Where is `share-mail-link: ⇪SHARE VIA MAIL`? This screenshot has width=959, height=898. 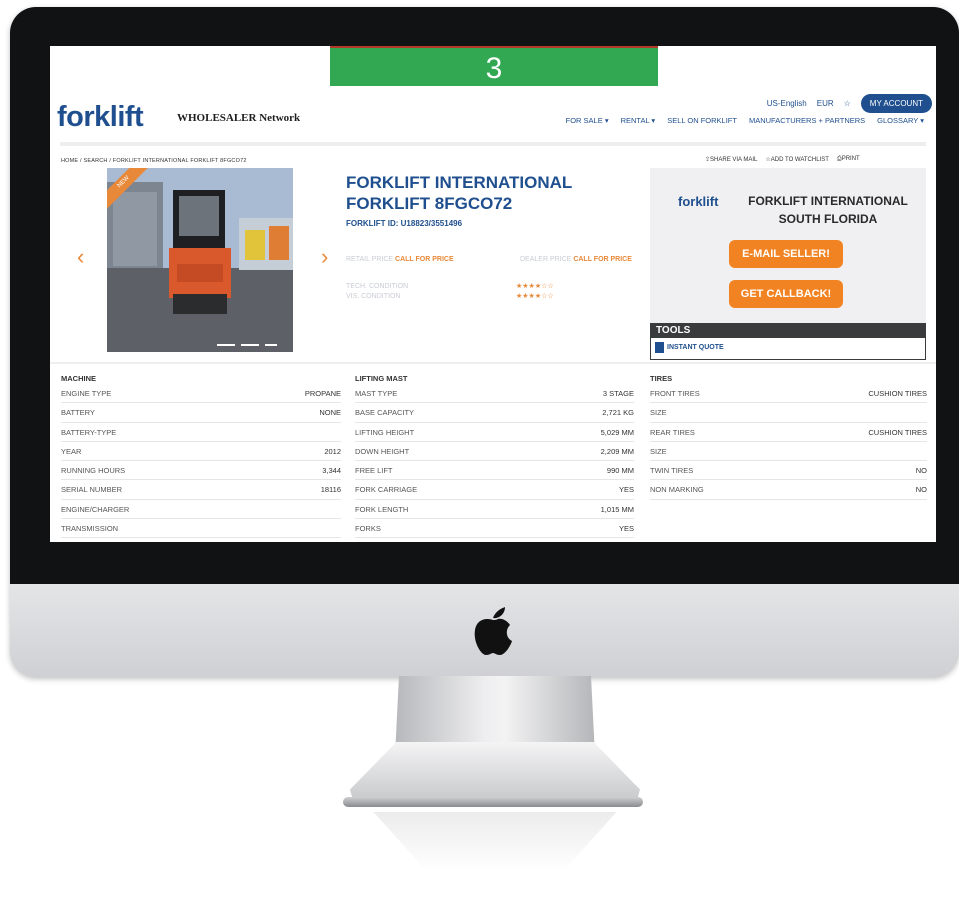 share-mail-link: ⇪SHARE VIA MAIL is located at coordinates (731, 159).